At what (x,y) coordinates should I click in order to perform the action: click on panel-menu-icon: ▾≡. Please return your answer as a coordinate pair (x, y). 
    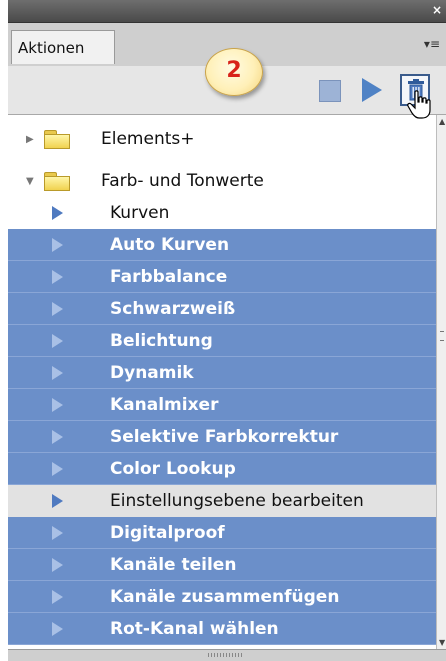
    Looking at the image, I should click on (432, 44).